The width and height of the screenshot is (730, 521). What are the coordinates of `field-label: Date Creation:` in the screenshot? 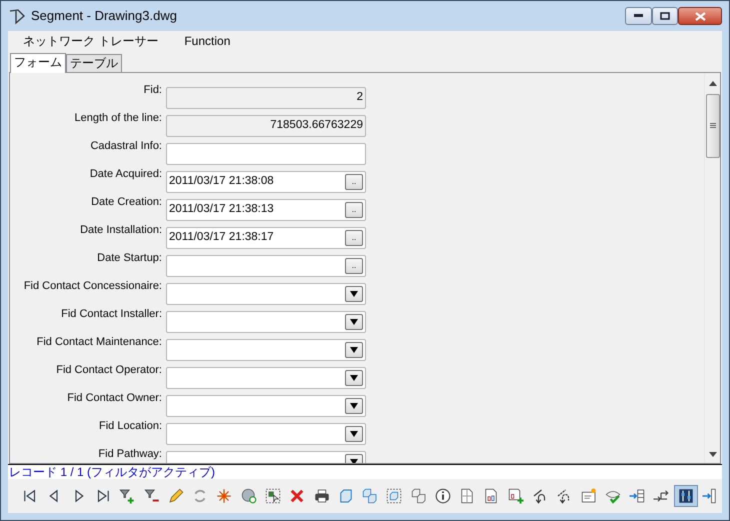 It's located at (126, 203).